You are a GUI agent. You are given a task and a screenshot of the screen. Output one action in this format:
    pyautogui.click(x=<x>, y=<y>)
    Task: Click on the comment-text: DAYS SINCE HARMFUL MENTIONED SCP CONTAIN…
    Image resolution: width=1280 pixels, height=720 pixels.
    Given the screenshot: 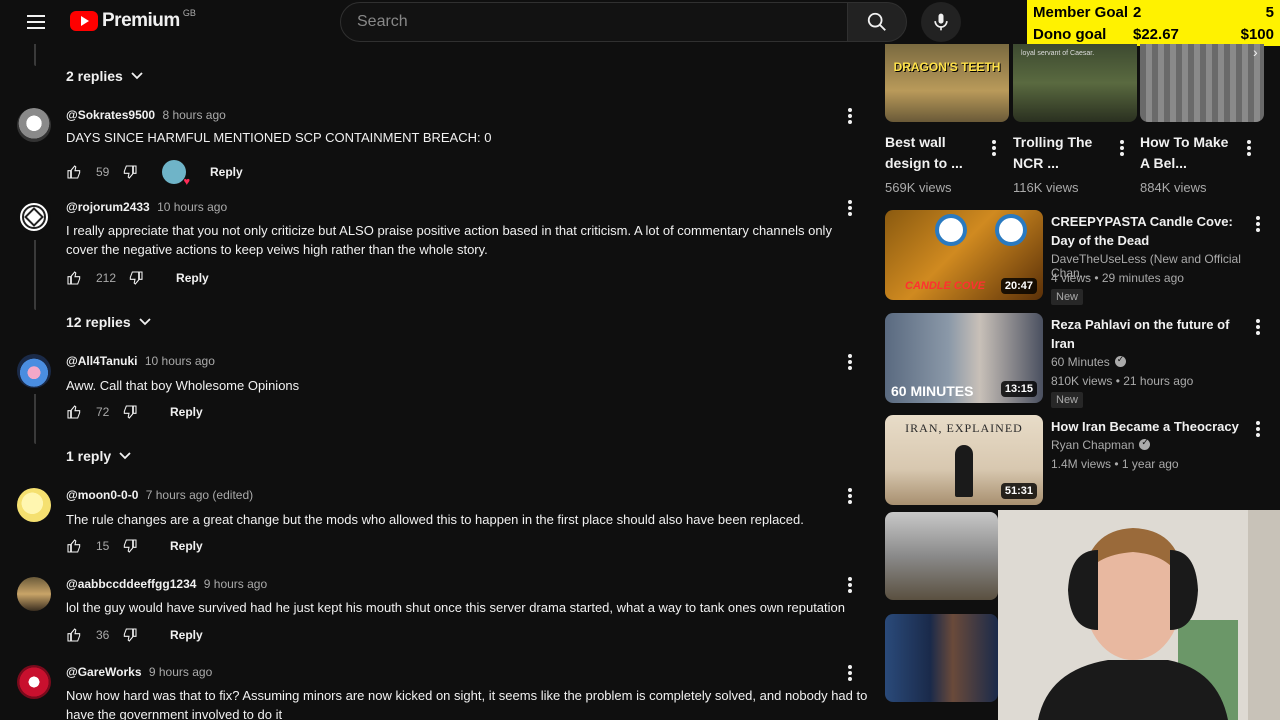 What is the action you would take?
    pyautogui.click(x=279, y=137)
    